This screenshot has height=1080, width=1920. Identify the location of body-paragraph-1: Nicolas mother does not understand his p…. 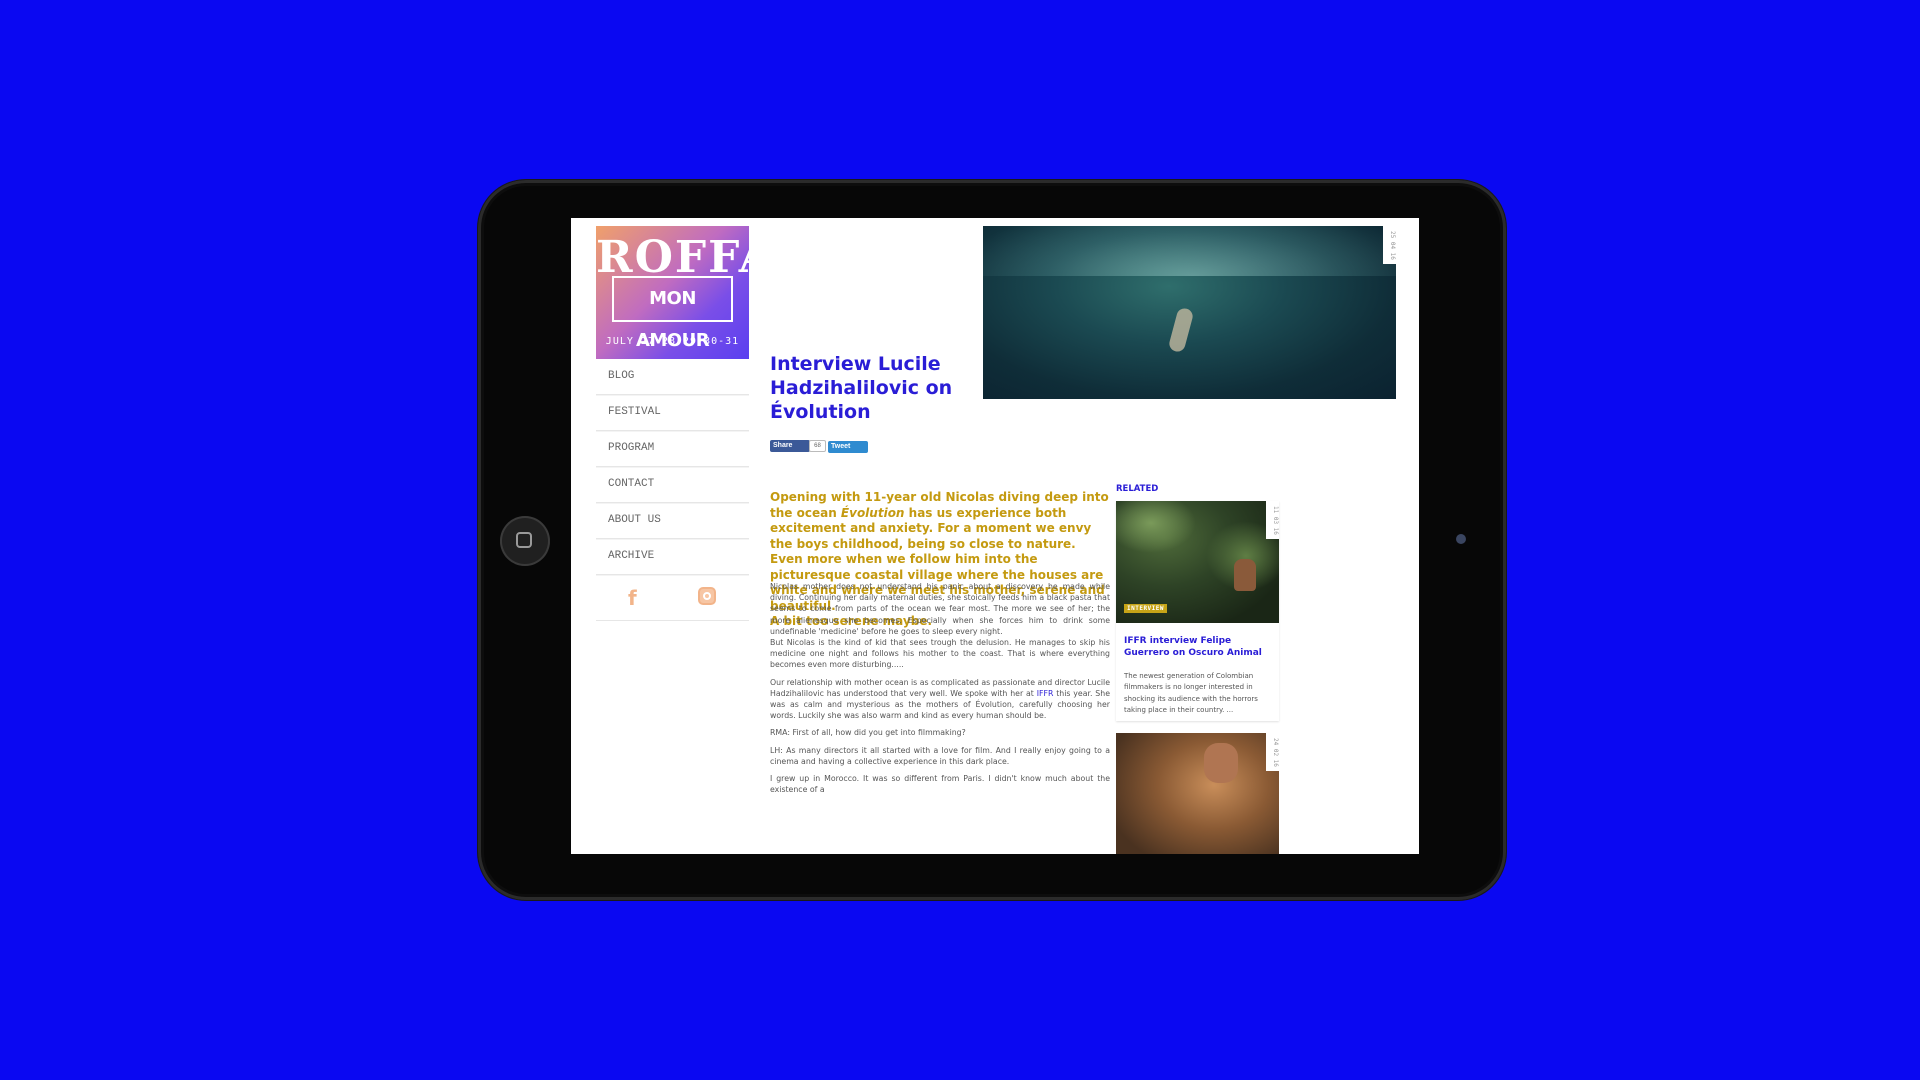
(940, 609).